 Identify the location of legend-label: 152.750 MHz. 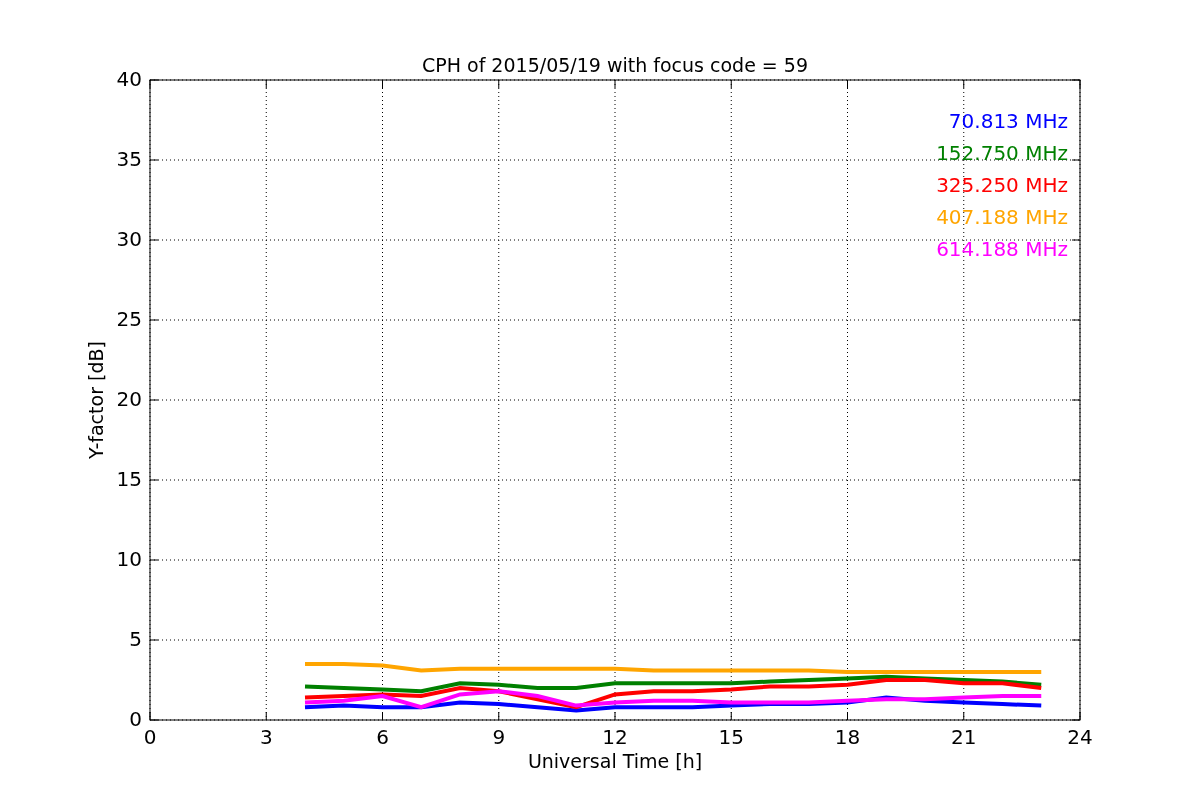
(1002, 153).